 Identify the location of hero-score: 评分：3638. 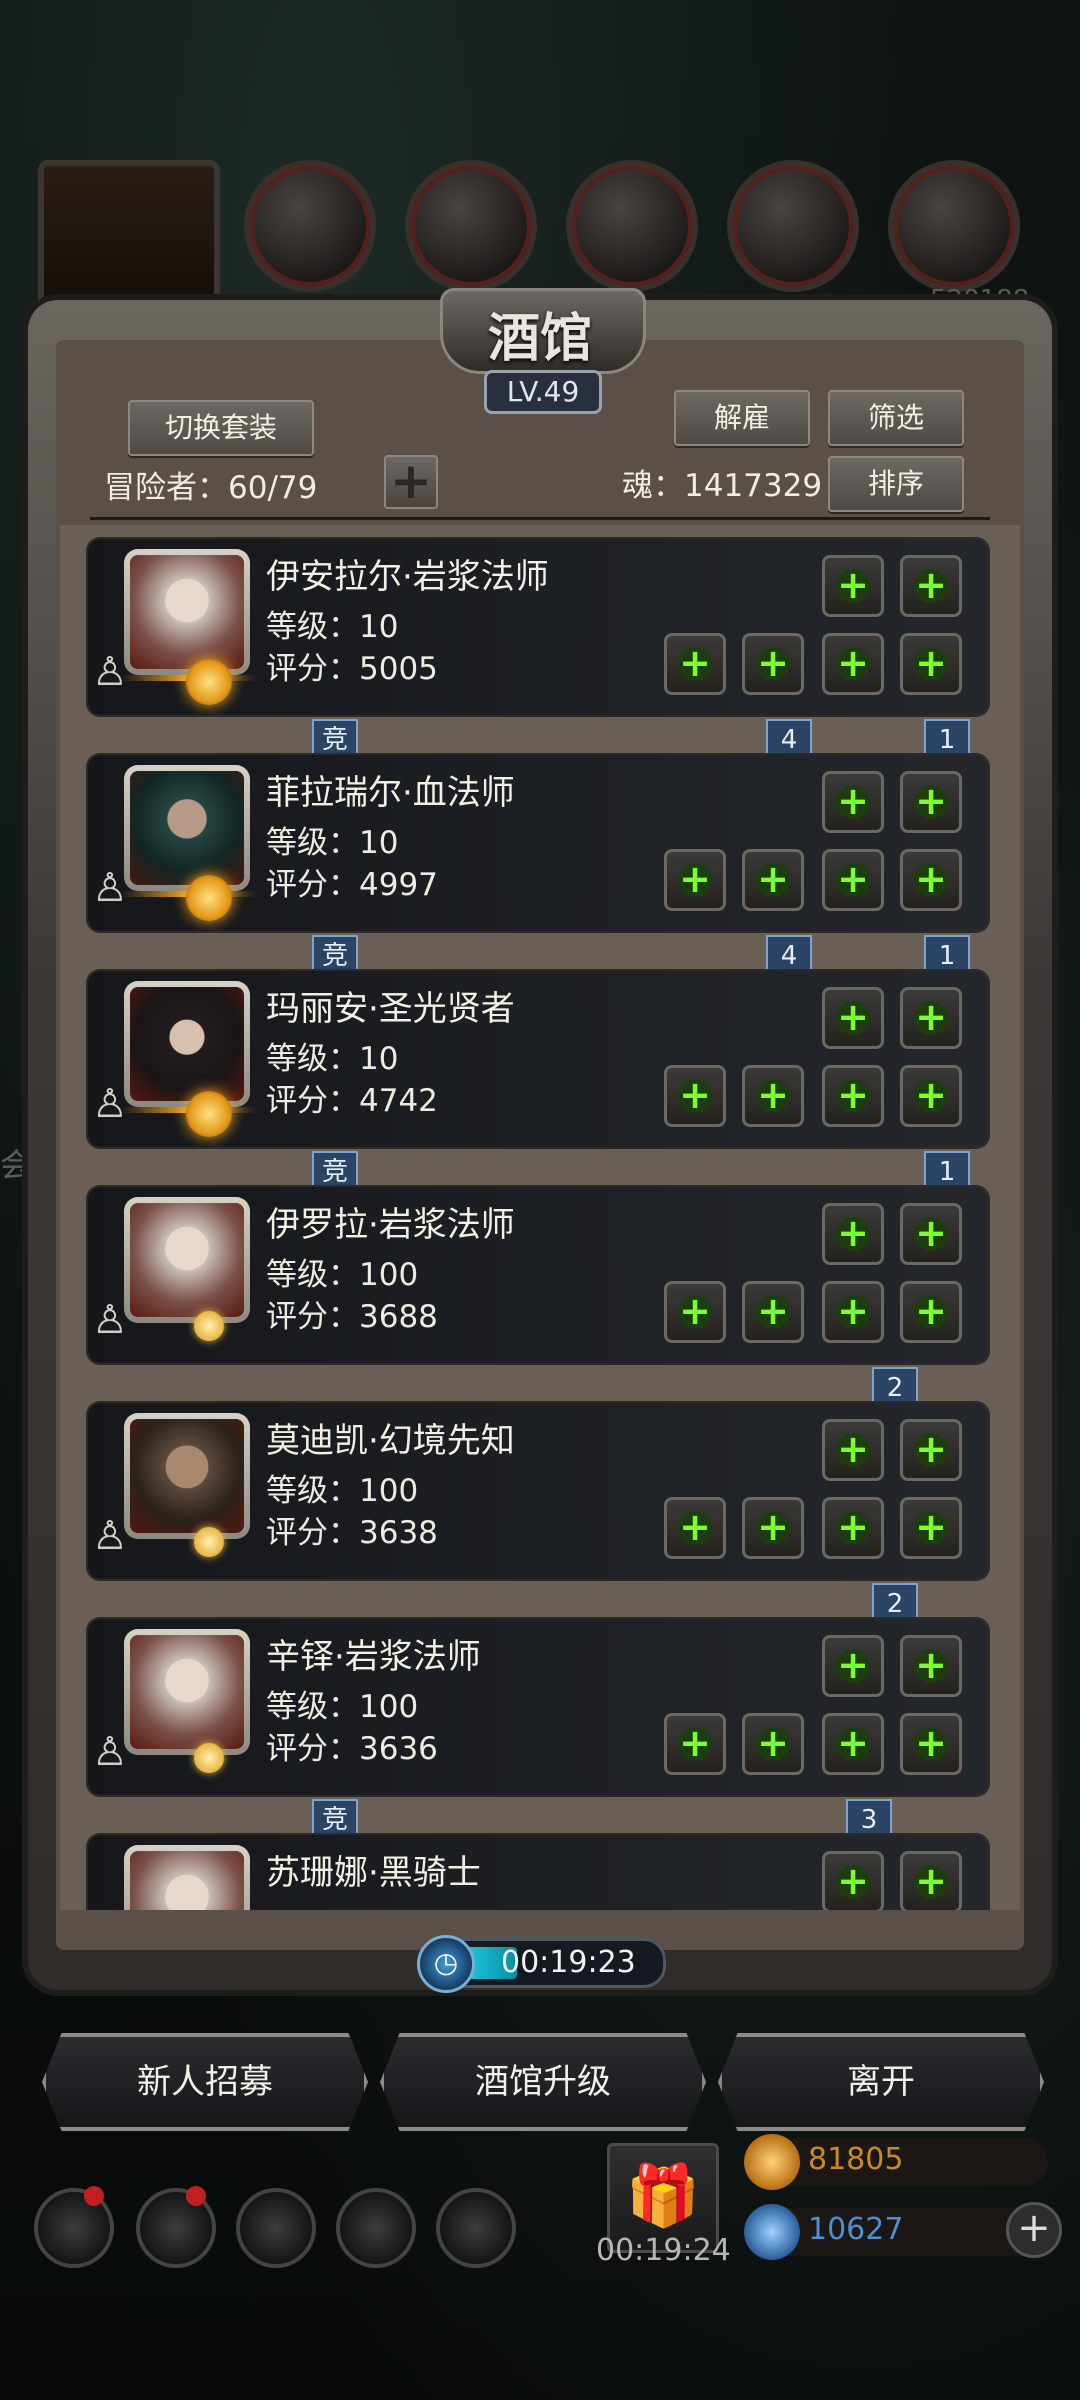
(352, 1533).